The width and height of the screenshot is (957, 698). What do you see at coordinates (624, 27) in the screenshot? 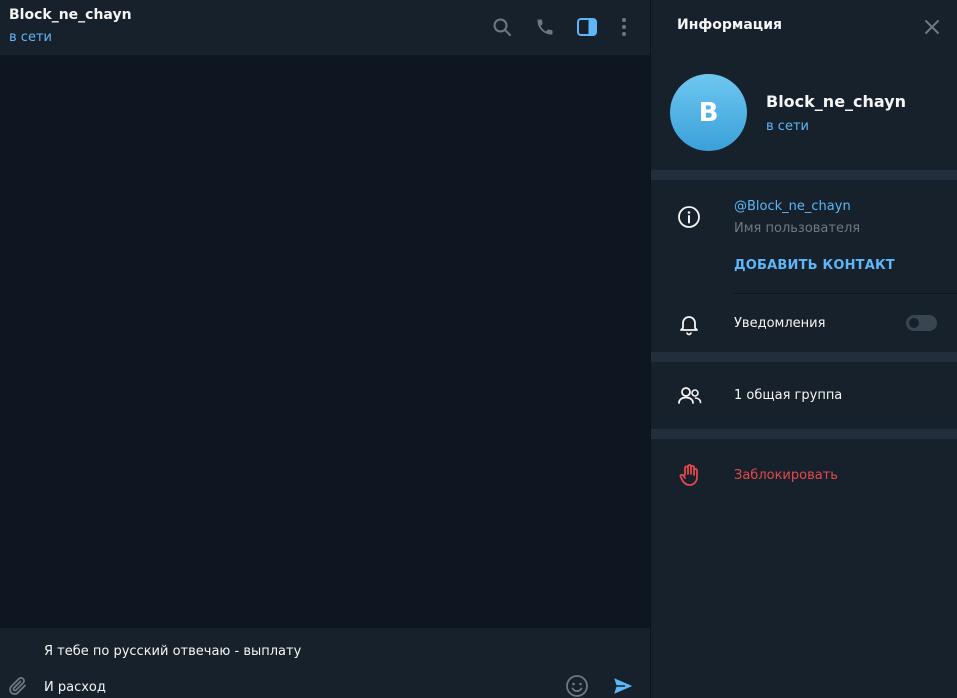
I see `more-vertical-icon` at bounding box center [624, 27].